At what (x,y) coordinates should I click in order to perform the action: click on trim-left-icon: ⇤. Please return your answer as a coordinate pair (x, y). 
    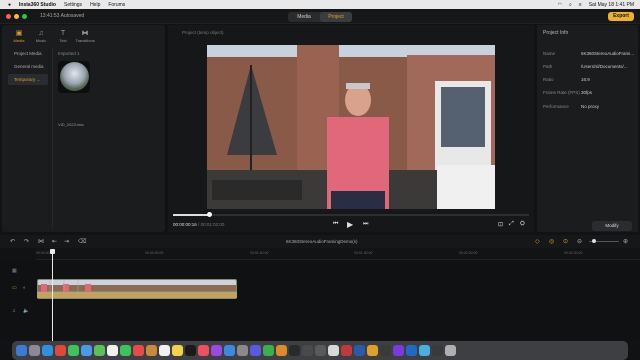
    Looking at the image, I should click on (54, 241).